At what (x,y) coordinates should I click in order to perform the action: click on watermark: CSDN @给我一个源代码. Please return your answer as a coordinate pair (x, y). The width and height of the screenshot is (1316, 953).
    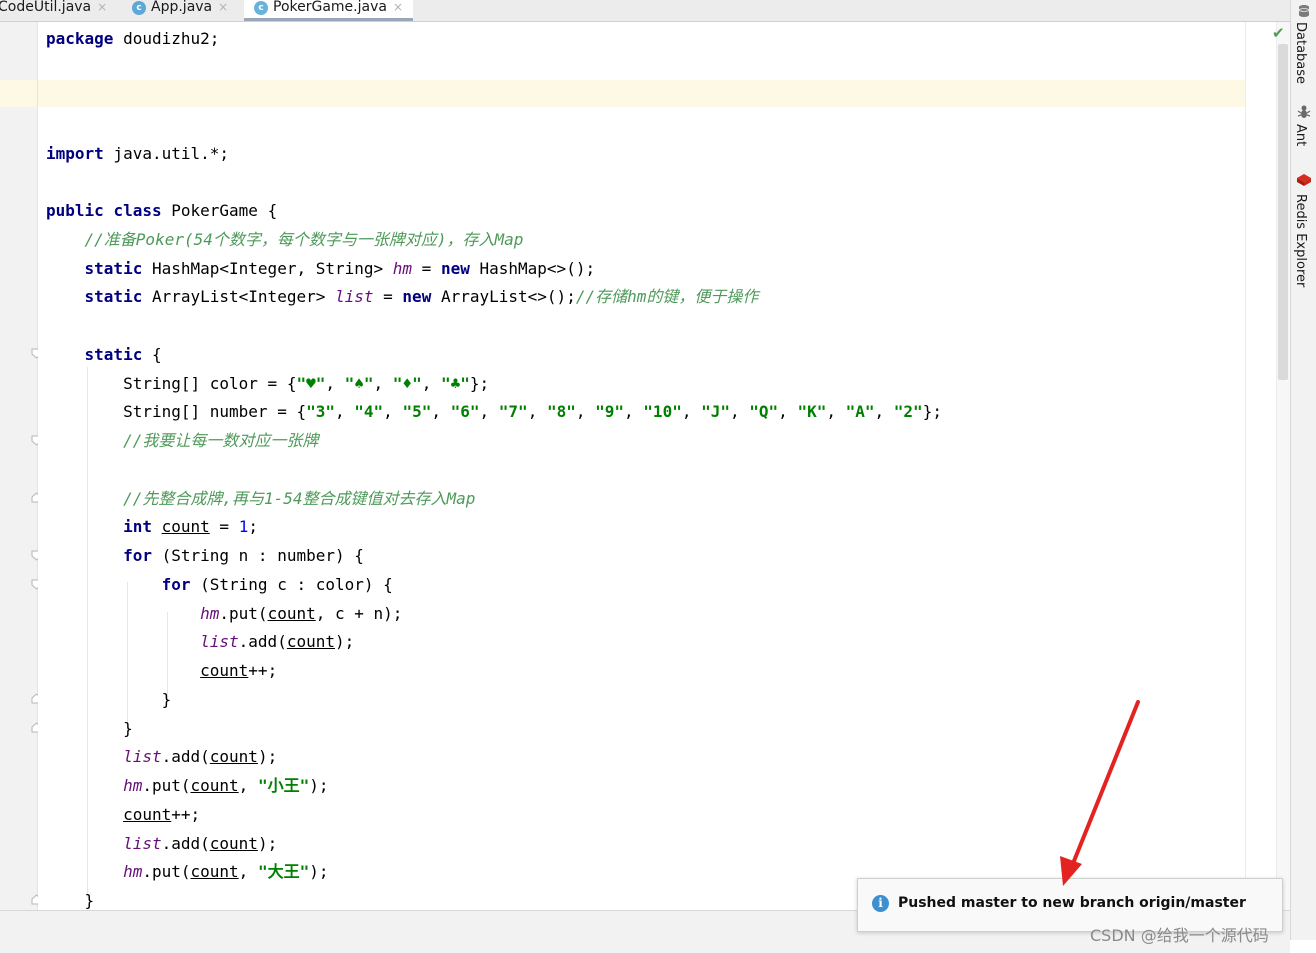
    Looking at the image, I should click on (1179, 935).